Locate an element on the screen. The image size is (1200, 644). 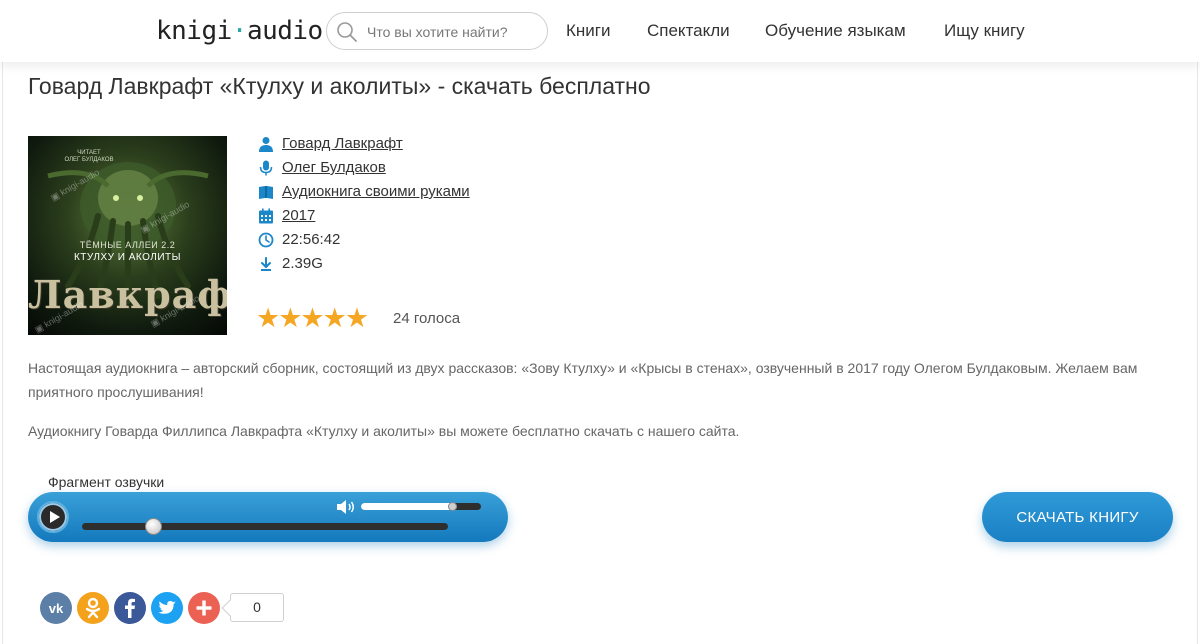
facebook-share-button is located at coordinates (130, 608).